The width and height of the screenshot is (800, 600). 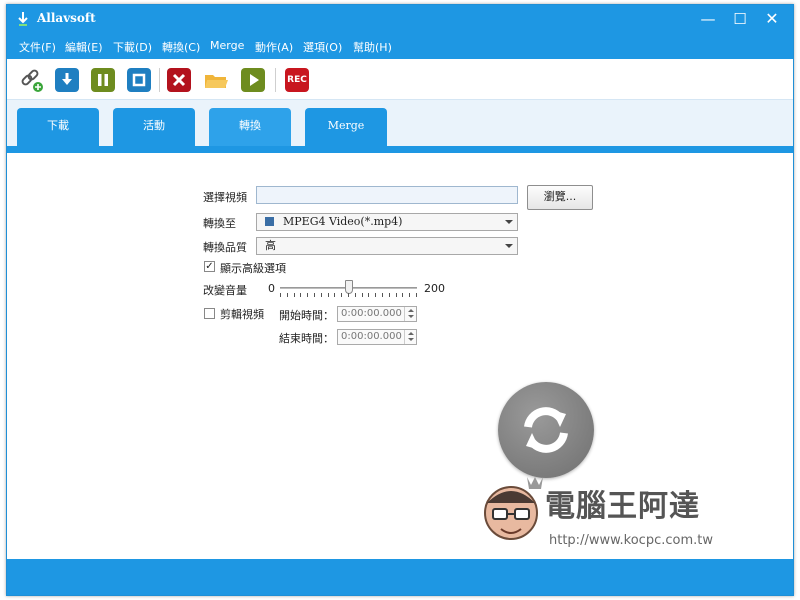 I want to click on close-button: ✕, so click(x=772, y=19).